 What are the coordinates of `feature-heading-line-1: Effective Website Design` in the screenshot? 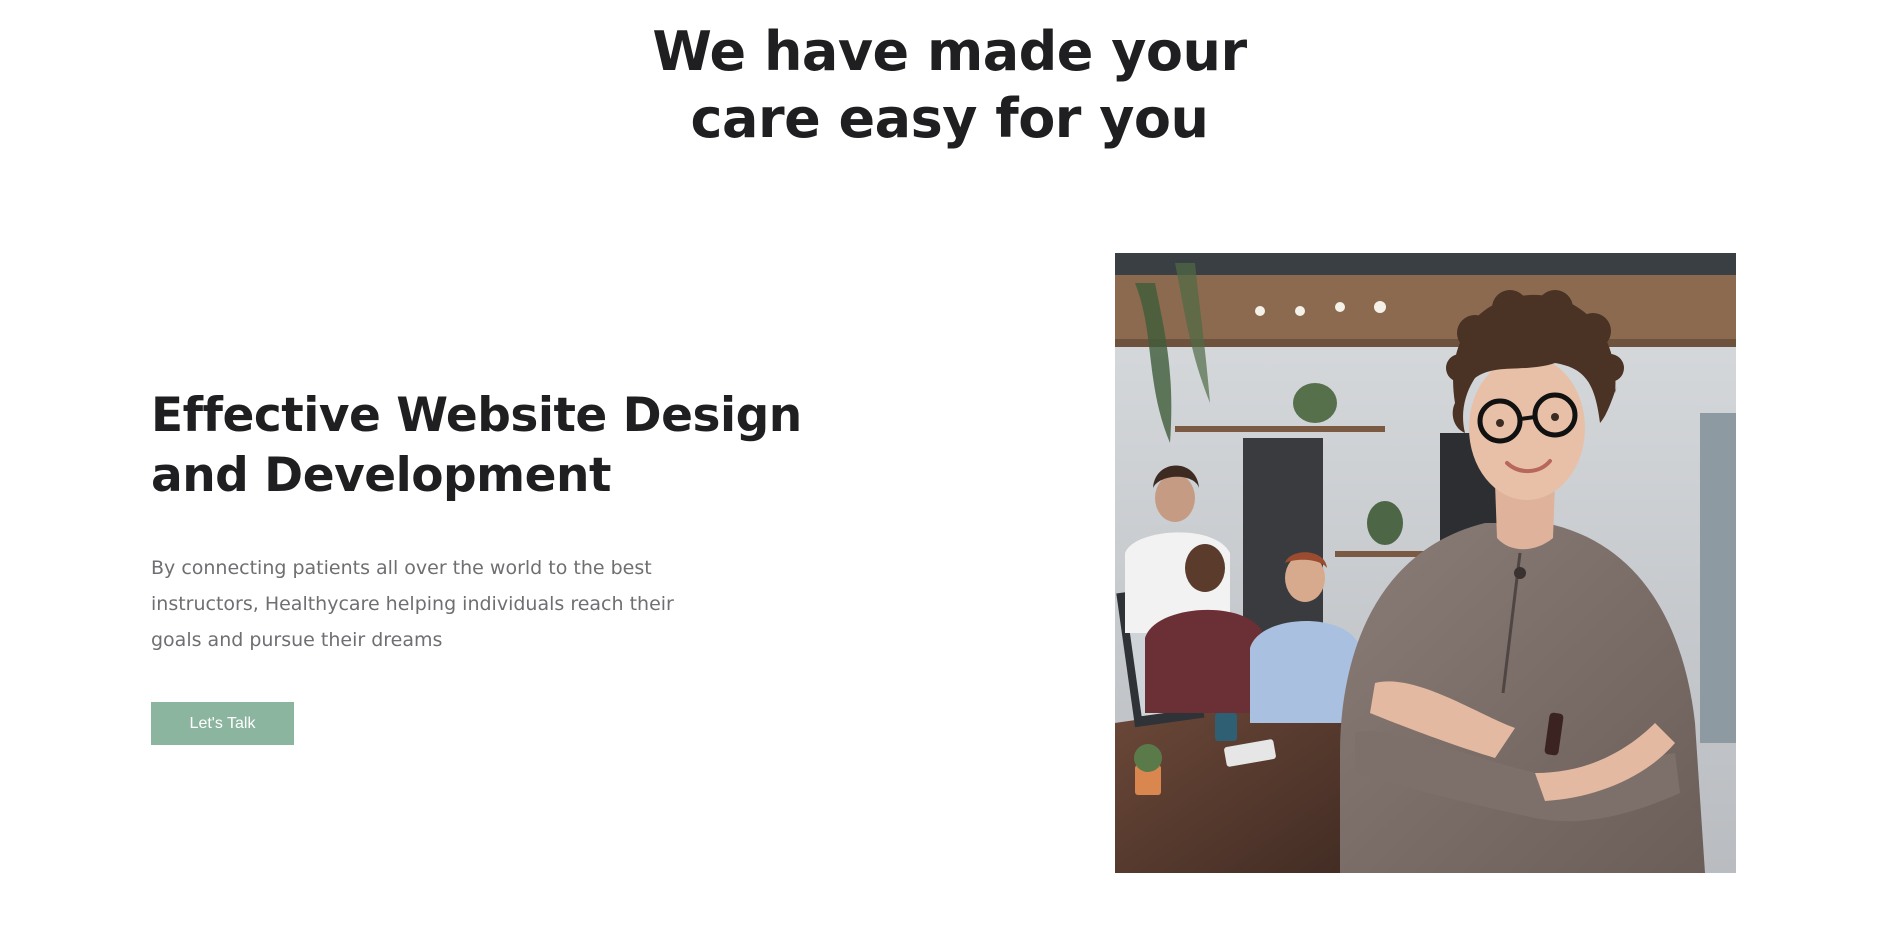 It's located at (476, 415).